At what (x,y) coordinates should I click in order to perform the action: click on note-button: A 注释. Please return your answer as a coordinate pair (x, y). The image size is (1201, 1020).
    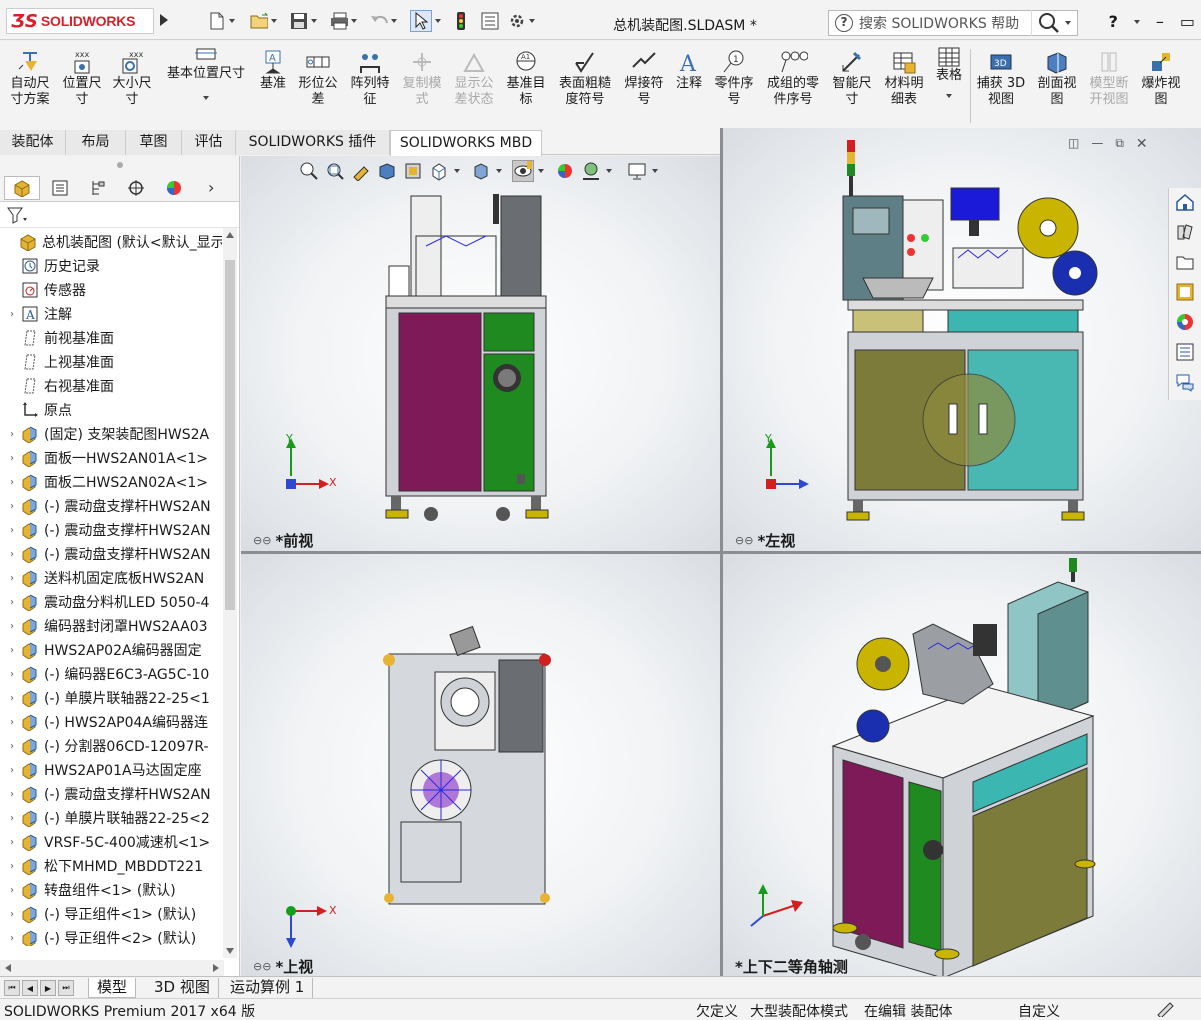
    Looking at the image, I should click on (689, 68).